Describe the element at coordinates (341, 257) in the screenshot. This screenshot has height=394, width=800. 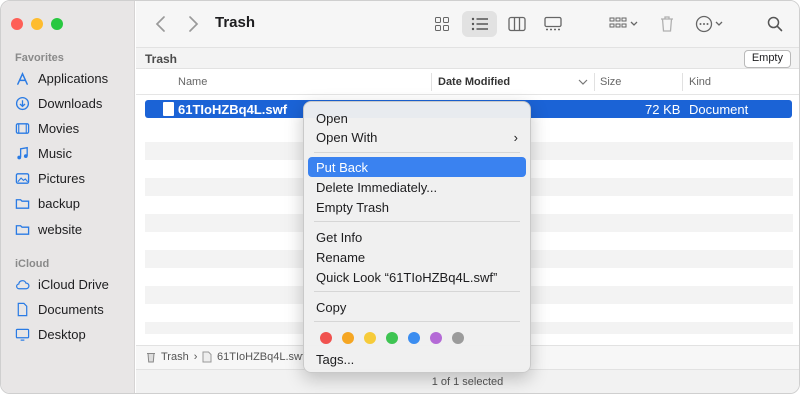
I see `menu-item-label: Rename` at that location.